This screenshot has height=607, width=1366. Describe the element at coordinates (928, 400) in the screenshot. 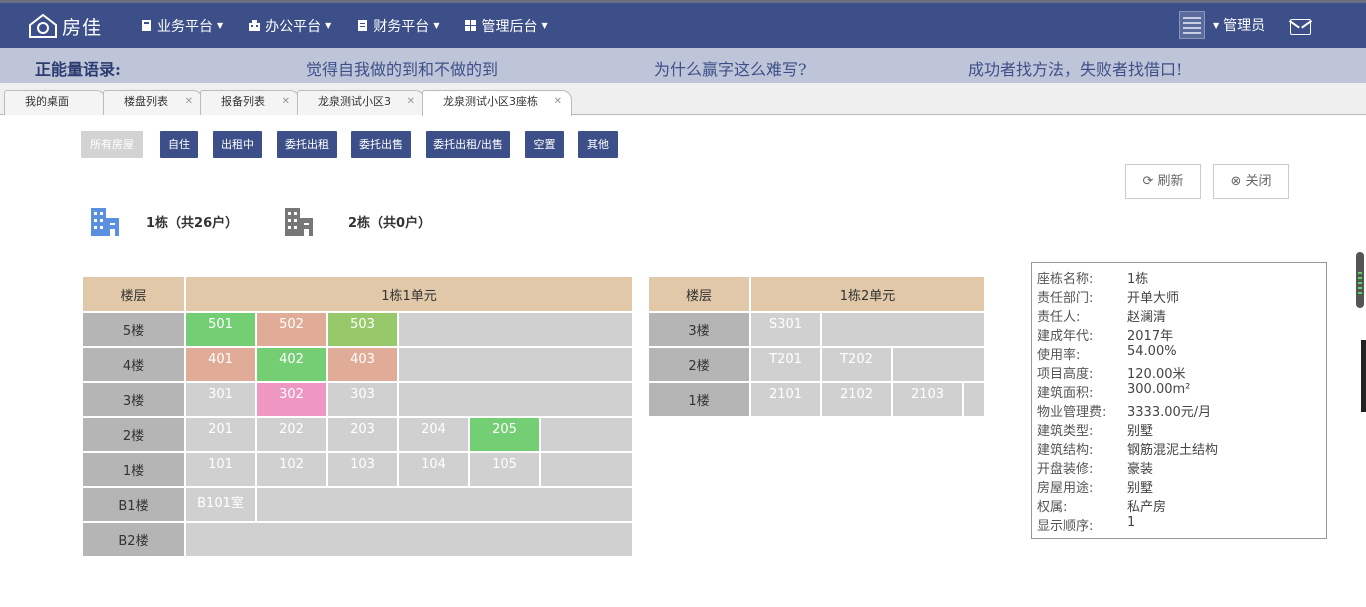

I see `room-cell: 2103` at that location.